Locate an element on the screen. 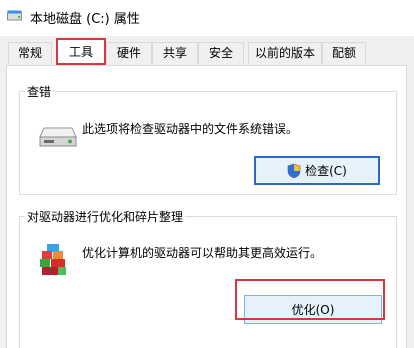 Image resolution: width=414 pixels, height=348 pixels. tab-previous-versions: 以前的版本 is located at coordinates (285, 53).